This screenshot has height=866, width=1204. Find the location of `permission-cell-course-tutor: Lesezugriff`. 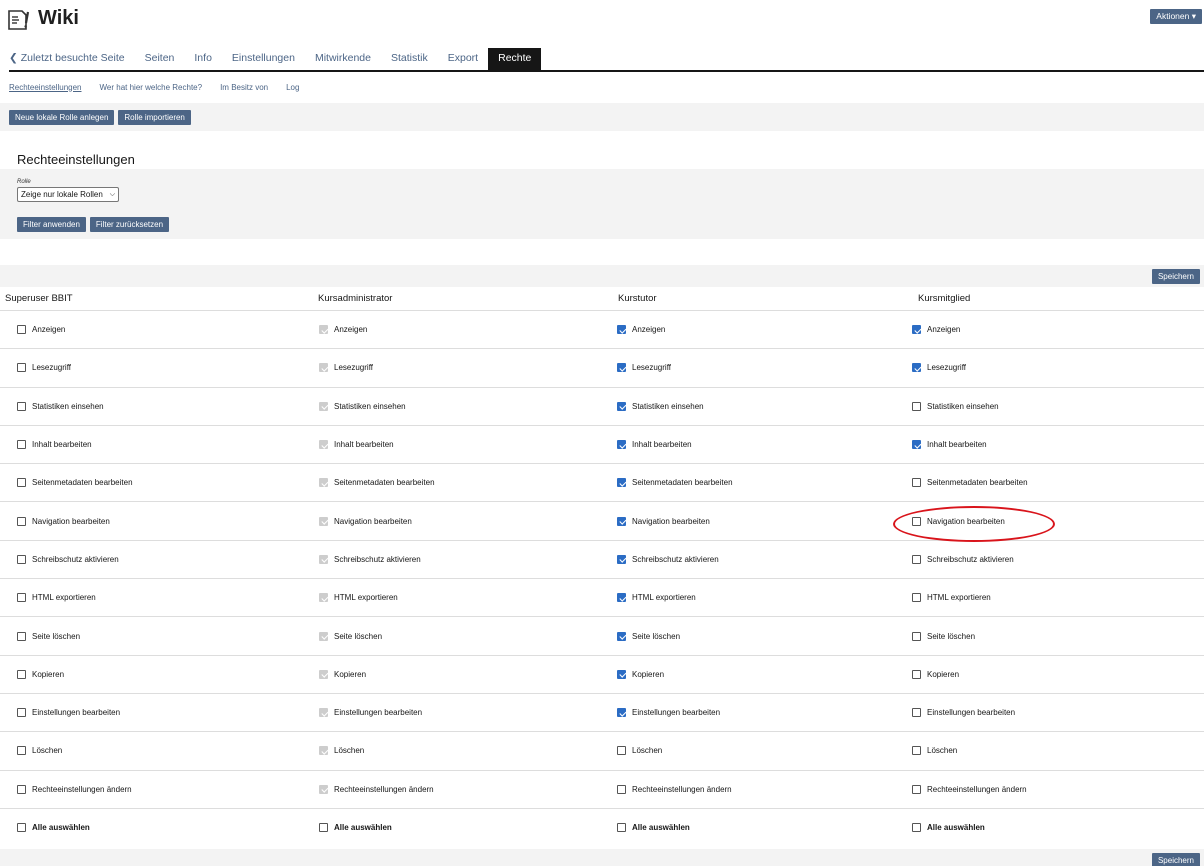

permission-cell-course-tutor: Lesezugriff is located at coordinates (745, 368).